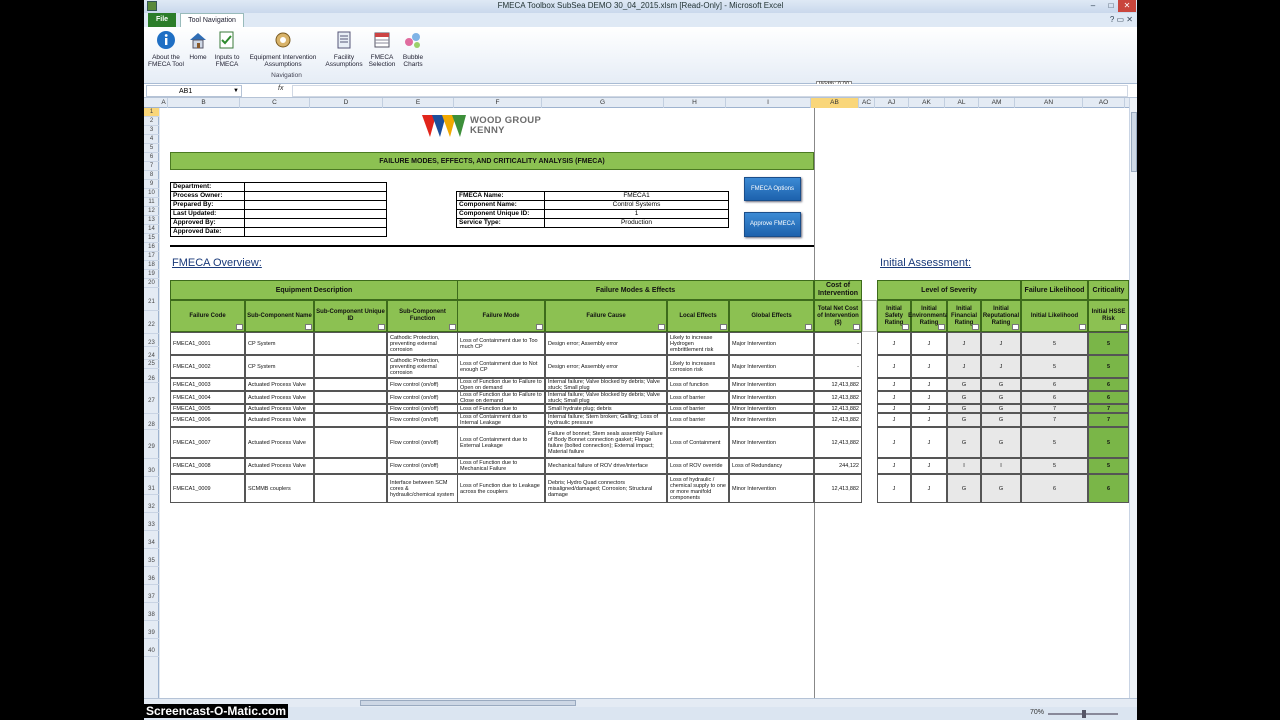 The height and width of the screenshot is (720, 1280). Describe the element at coordinates (603, 103) in the screenshot. I see `column-header-g: G` at that location.